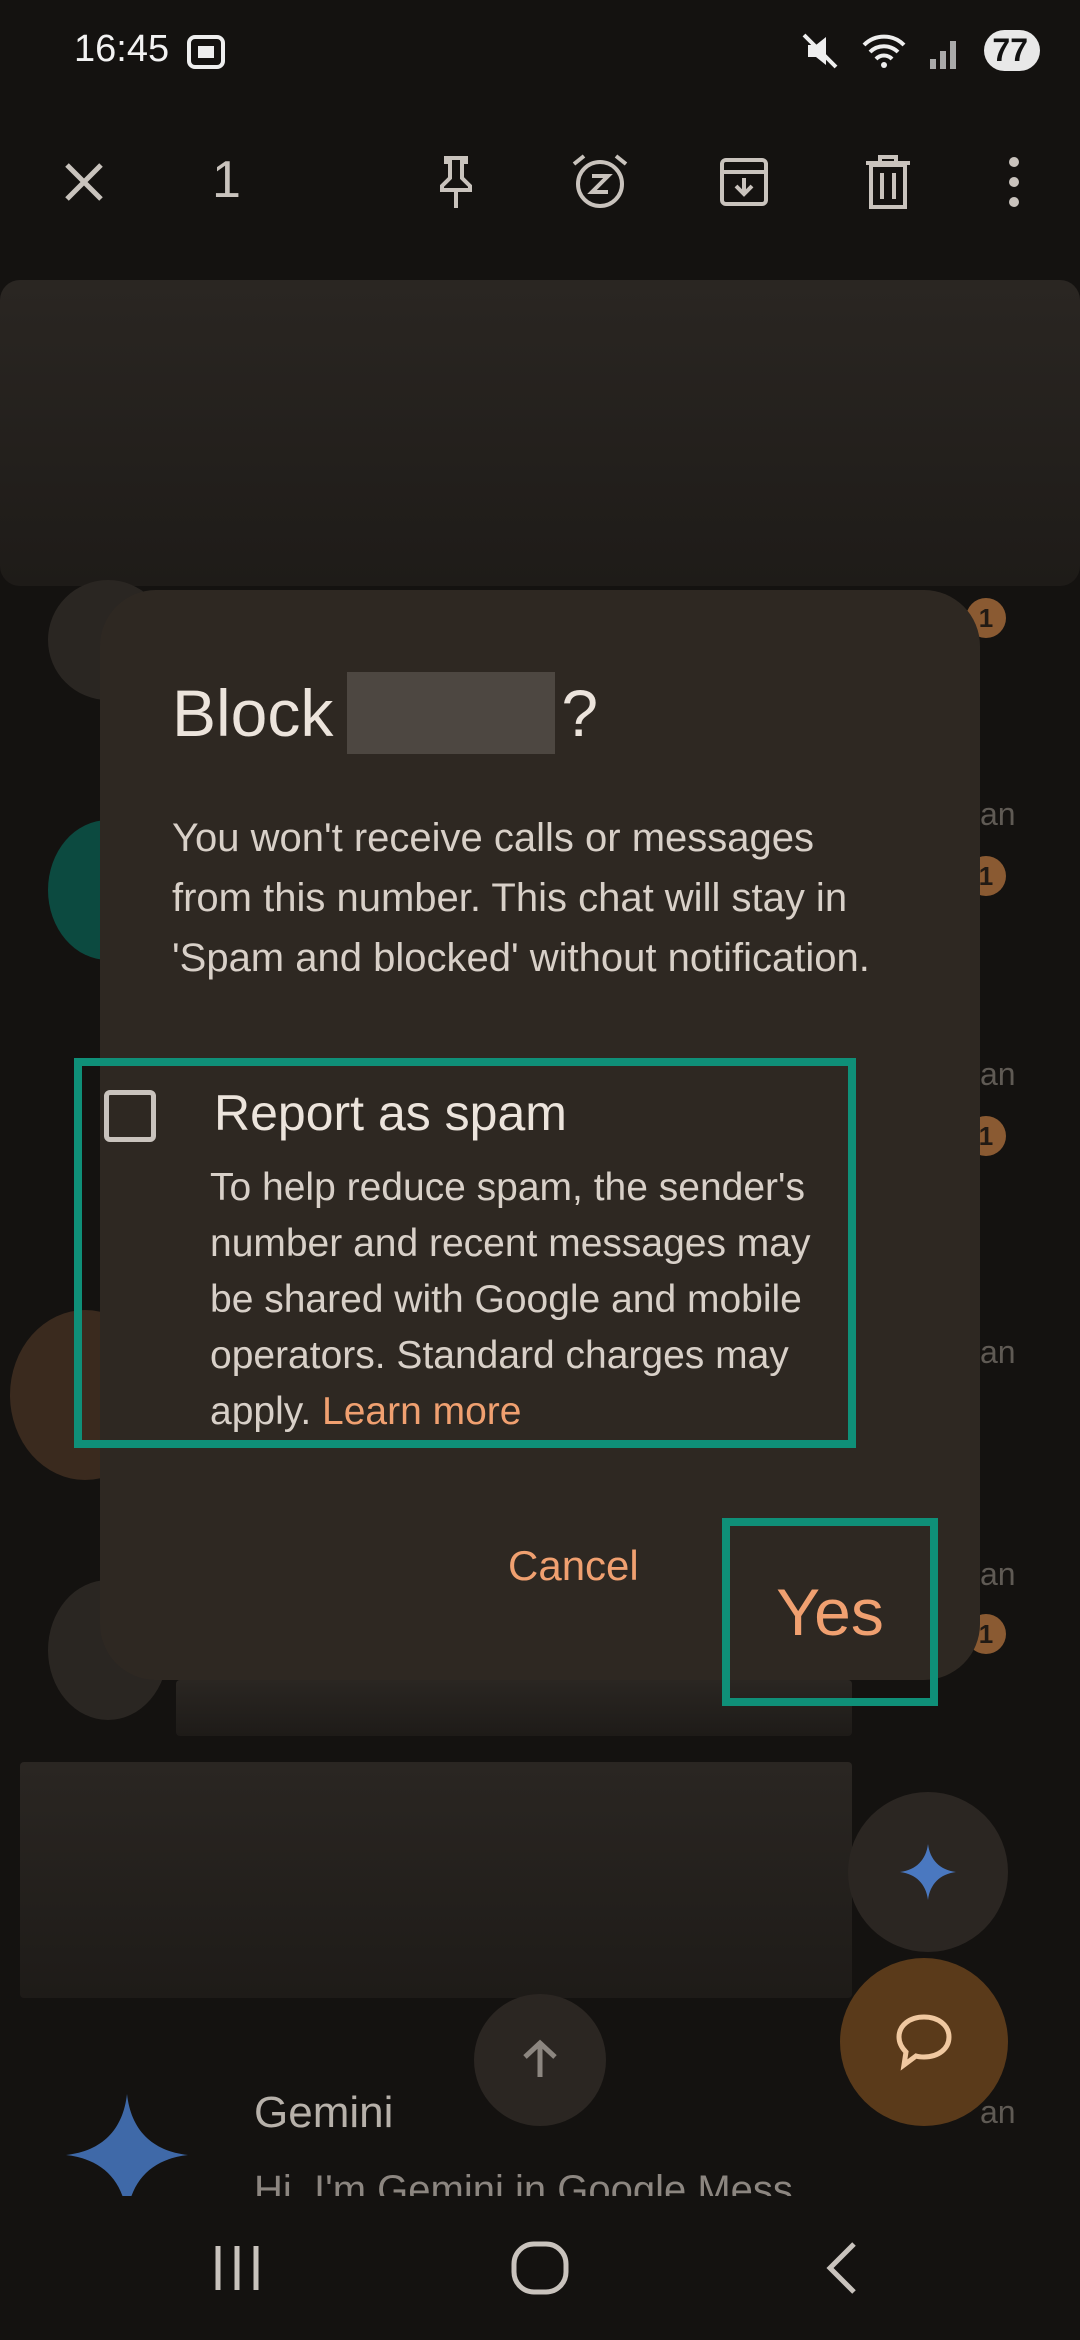 This screenshot has height=2340, width=1080. I want to click on redacted-contact-name, so click(451, 713).